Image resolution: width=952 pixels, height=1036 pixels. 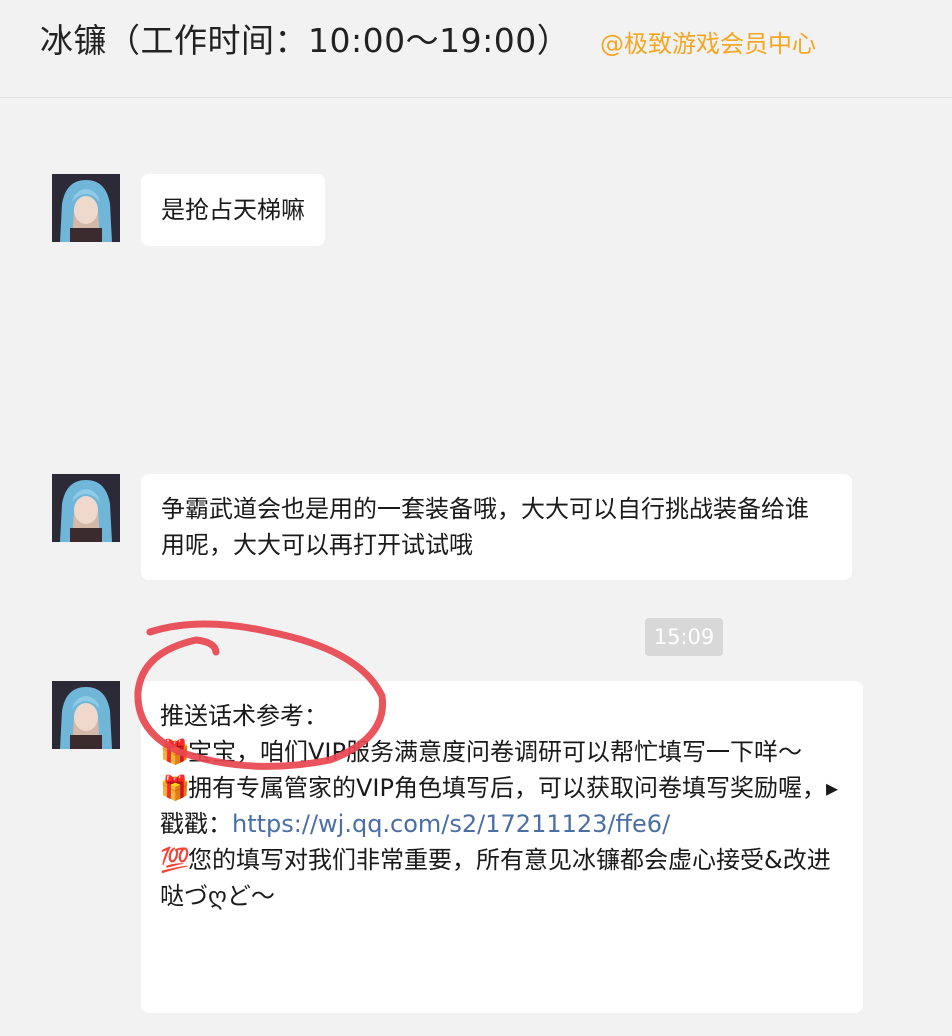 I want to click on message-line: 💯您的填写对我们非常重要，所有意见冰镰都会虚心接受&改进哒づღど～, so click(x=502, y=878).